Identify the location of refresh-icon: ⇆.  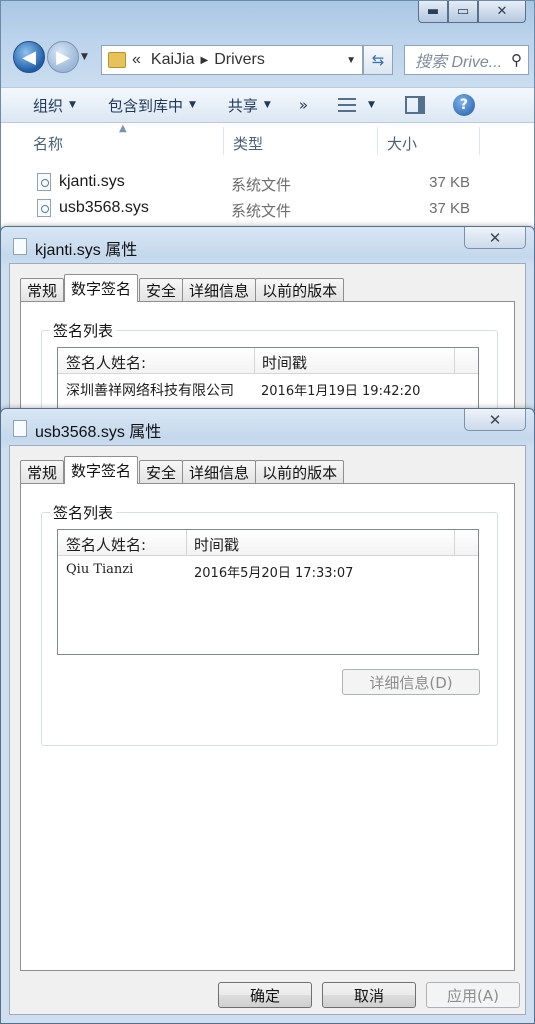
(378, 60).